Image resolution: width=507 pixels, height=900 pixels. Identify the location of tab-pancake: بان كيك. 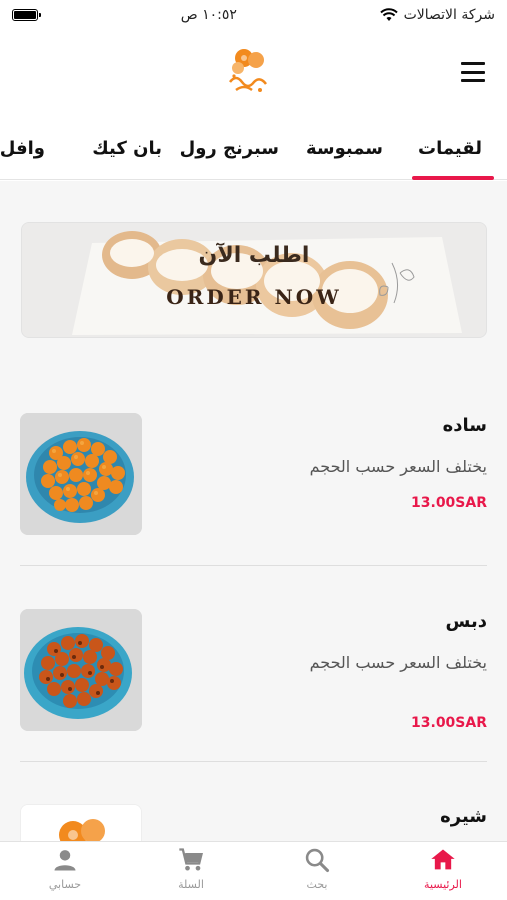
(127, 148).